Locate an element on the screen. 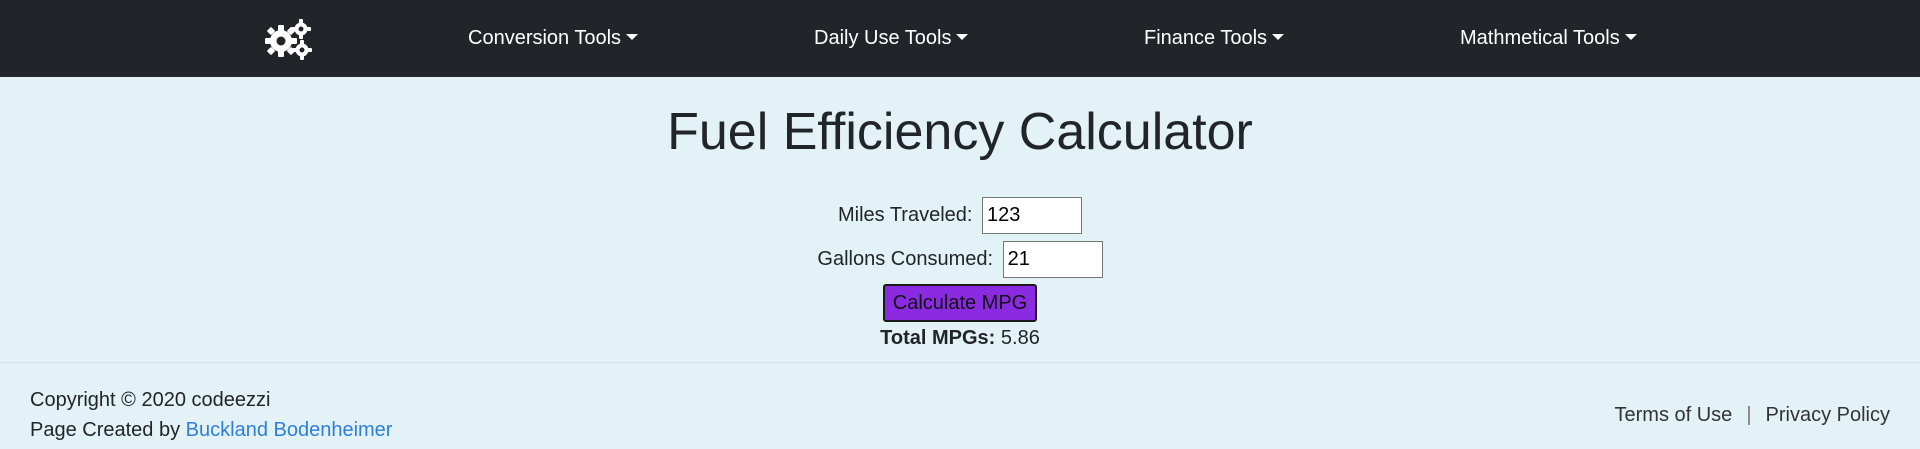  result-value: 5.86 is located at coordinates (1020, 338).